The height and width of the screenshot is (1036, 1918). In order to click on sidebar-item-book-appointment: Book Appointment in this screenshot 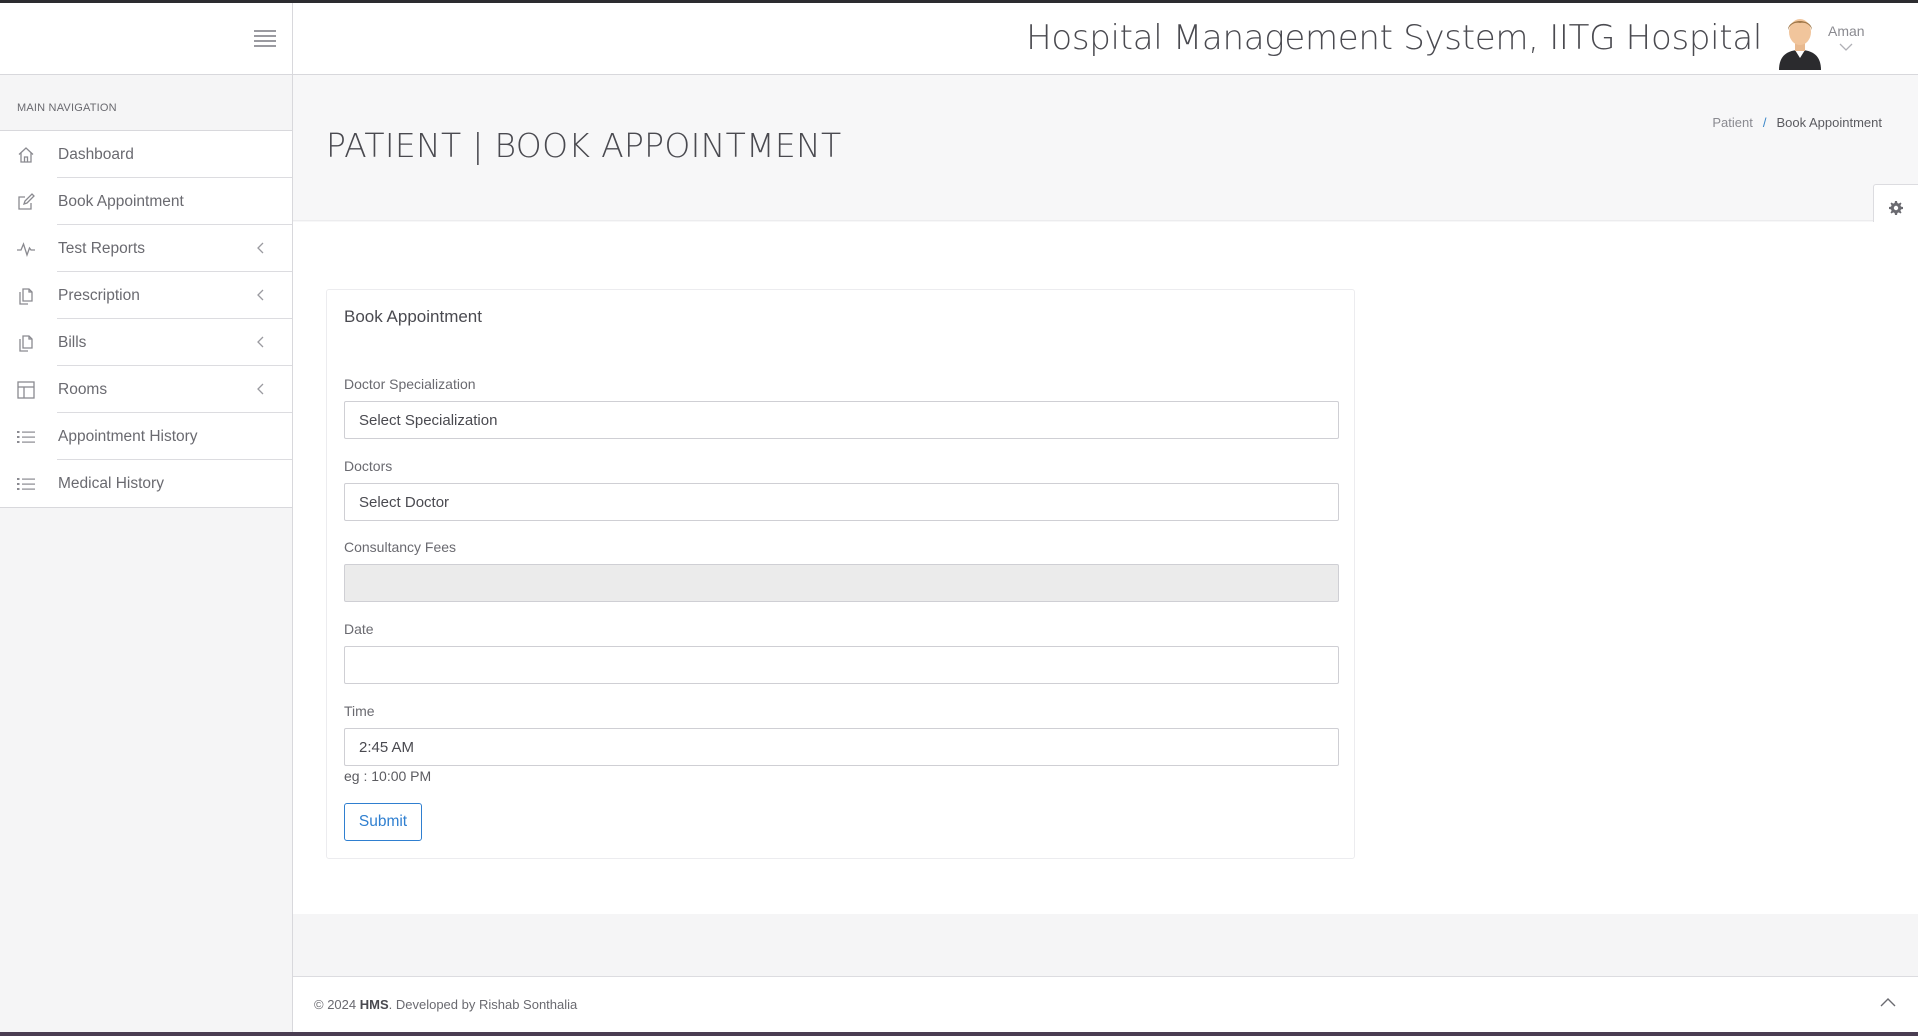, I will do `click(146, 201)`.